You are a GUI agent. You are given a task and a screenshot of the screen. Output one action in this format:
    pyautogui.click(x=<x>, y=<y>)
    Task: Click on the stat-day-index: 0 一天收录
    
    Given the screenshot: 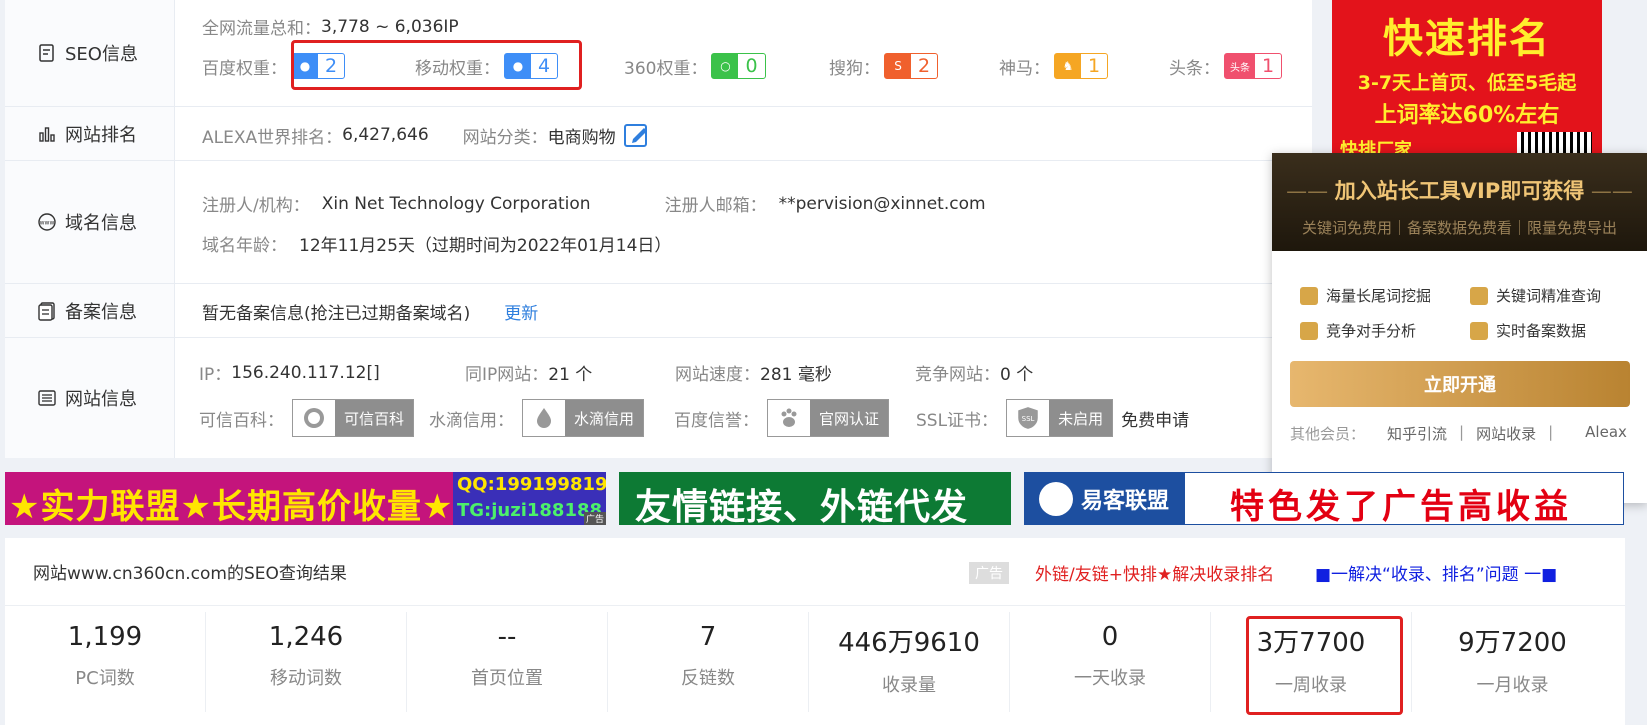 What is the action you would take?
    pyautogui.click(x=1110, y=662)
    